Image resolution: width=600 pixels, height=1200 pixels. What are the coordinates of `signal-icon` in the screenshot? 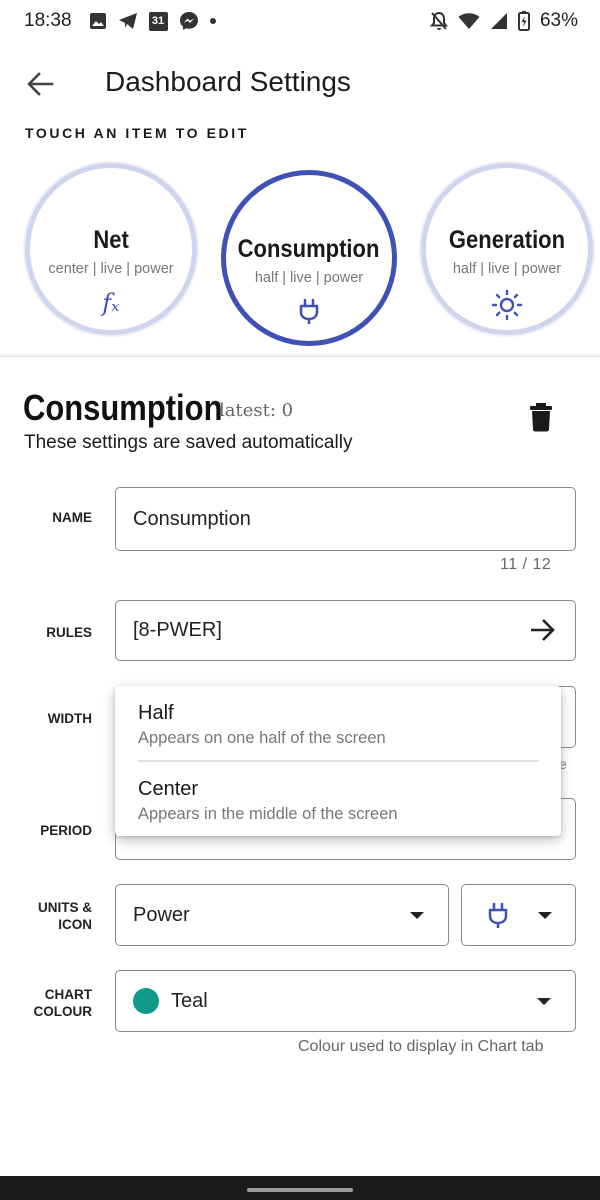 It's located at (499, 21).